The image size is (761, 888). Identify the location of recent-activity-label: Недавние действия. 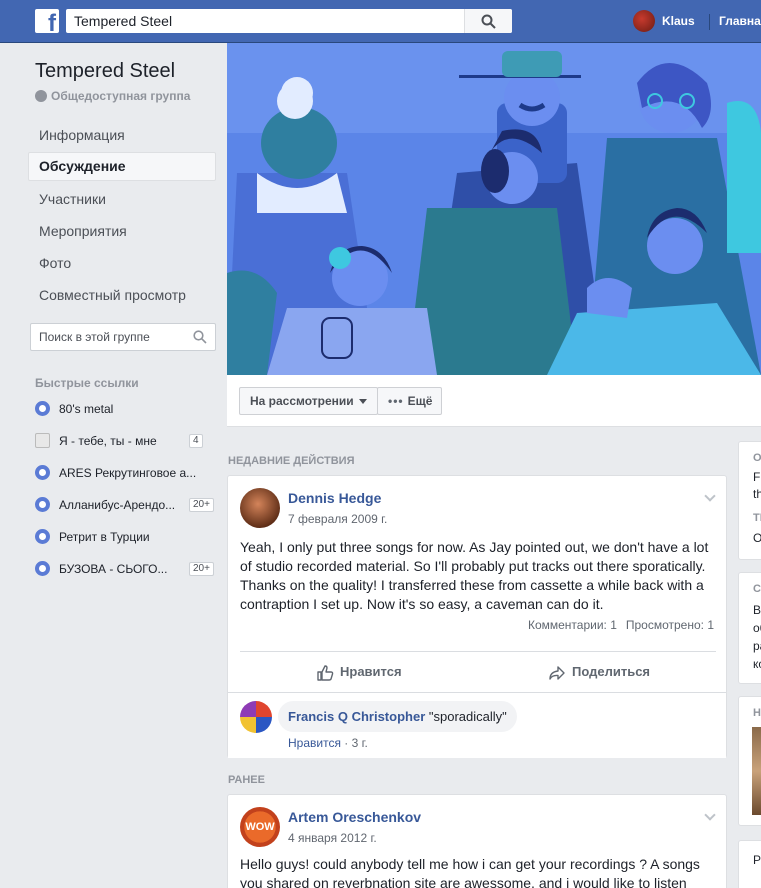
(291, 461).